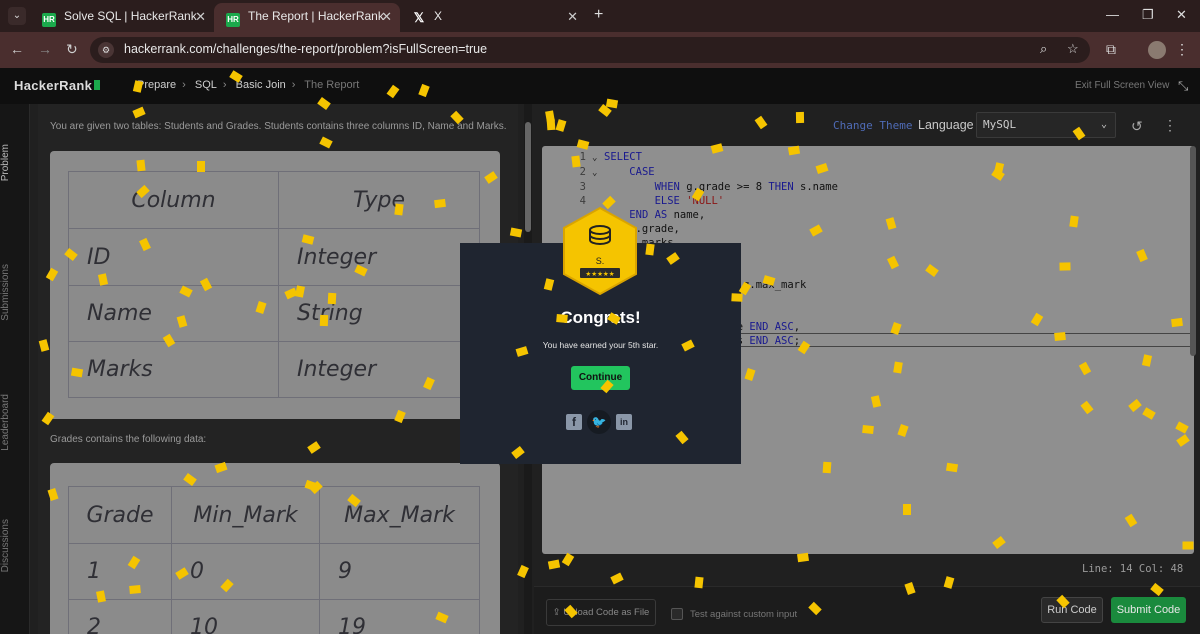  Describe the element at coordinates (1148, 610) in the screenshot. I see `submit-code-button: Submit Code` at that location.